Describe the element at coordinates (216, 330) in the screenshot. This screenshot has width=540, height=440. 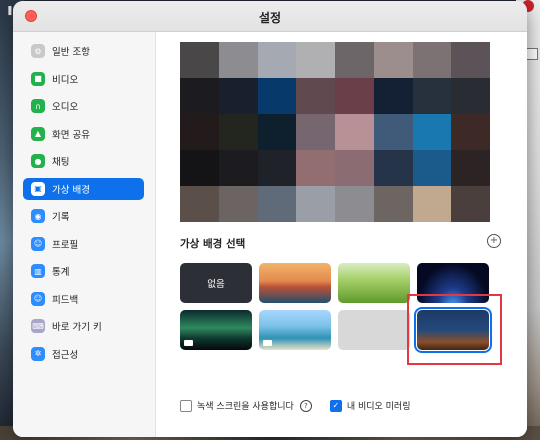
I see `background-thumbnail-aurora` at that location.